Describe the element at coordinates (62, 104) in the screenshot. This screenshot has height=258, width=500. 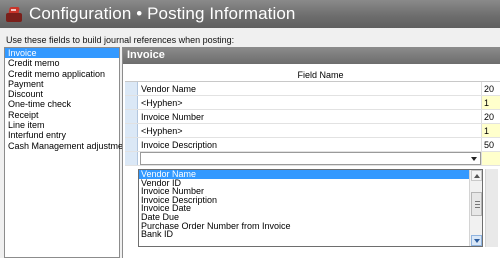
I see `transaction-type-item: One-time check` at that location.